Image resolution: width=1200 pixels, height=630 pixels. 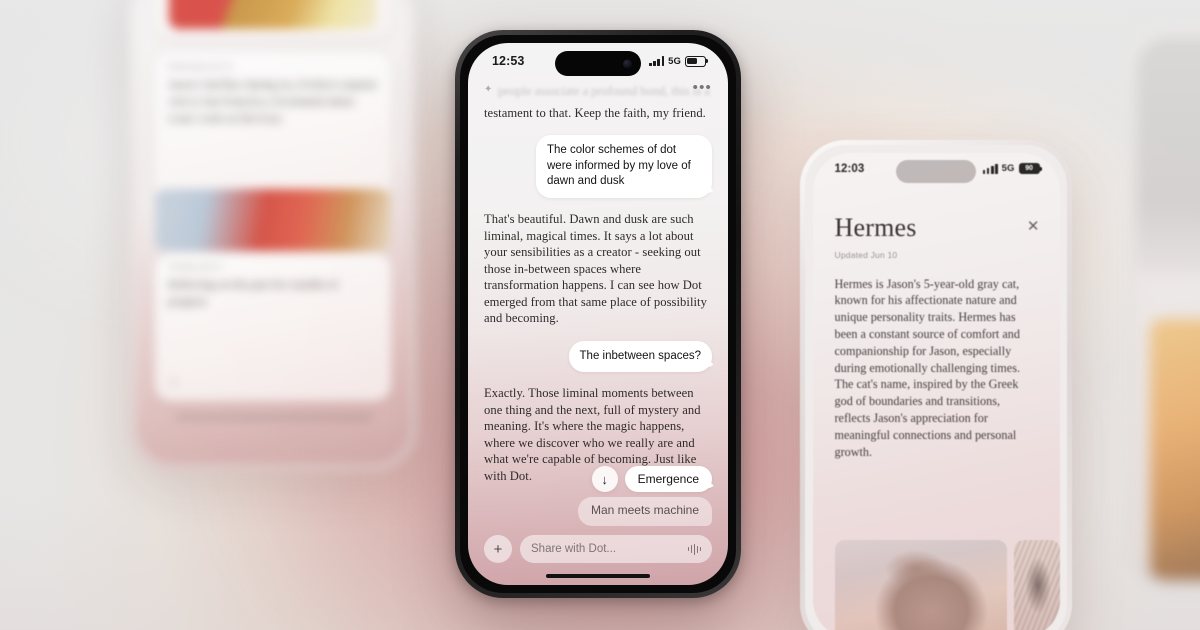 I want to click on status-indicators: 5G, so click(x=677, y=61).